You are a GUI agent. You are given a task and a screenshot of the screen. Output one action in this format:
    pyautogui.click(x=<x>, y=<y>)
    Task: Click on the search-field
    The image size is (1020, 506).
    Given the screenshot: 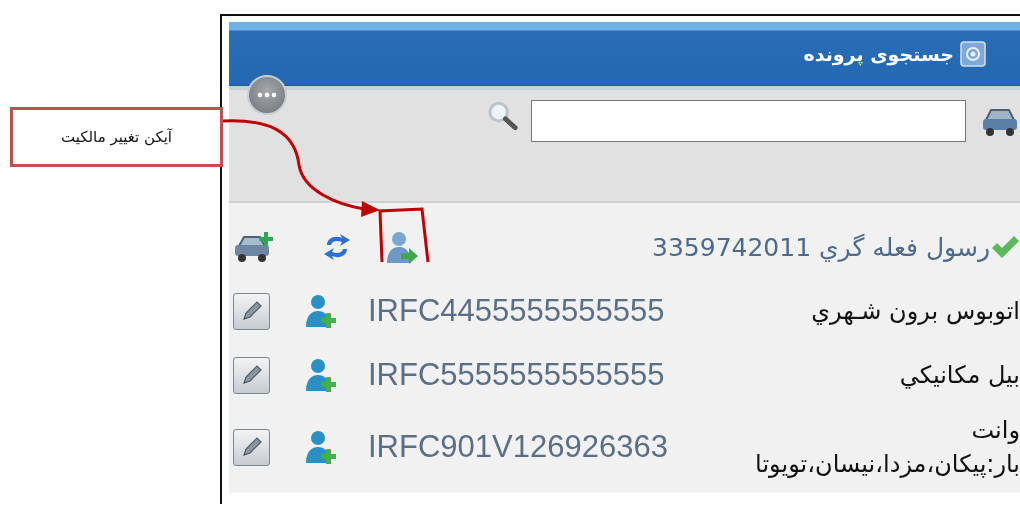 What is the action you would take?
    pyautogui.click(x=748, y=121)
    